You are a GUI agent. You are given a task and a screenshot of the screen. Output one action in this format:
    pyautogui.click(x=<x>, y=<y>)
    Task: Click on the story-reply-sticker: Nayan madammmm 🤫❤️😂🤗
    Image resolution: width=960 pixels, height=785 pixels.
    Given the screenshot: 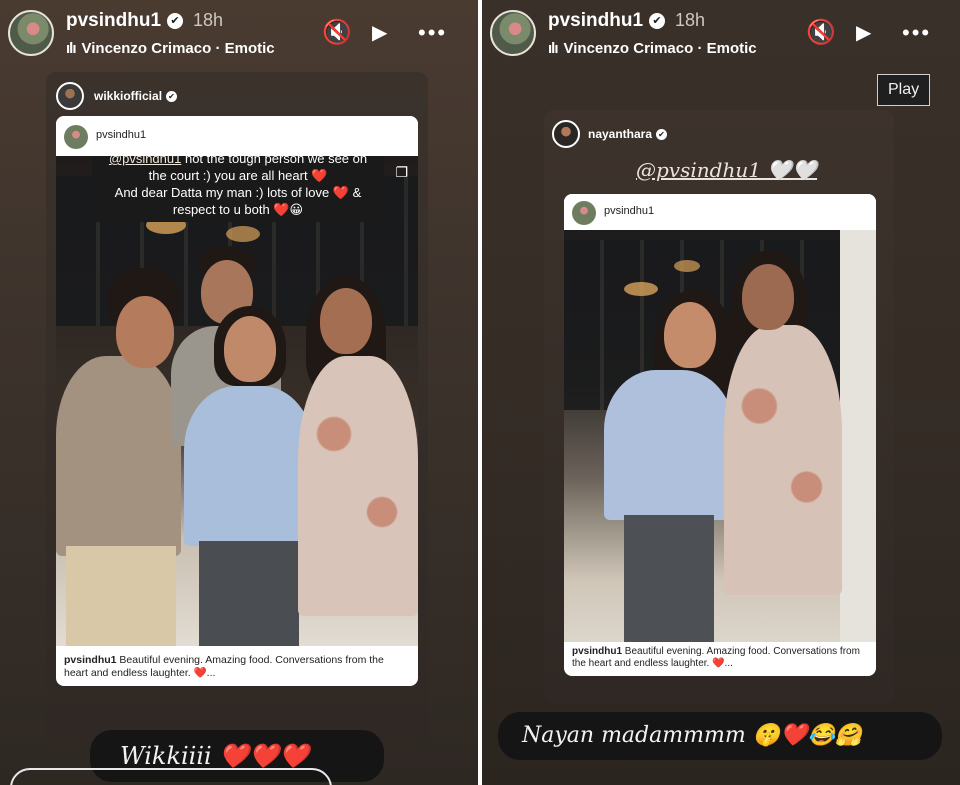 What is the action you would take?
    pyautogui.click(x=720, y=736)
    